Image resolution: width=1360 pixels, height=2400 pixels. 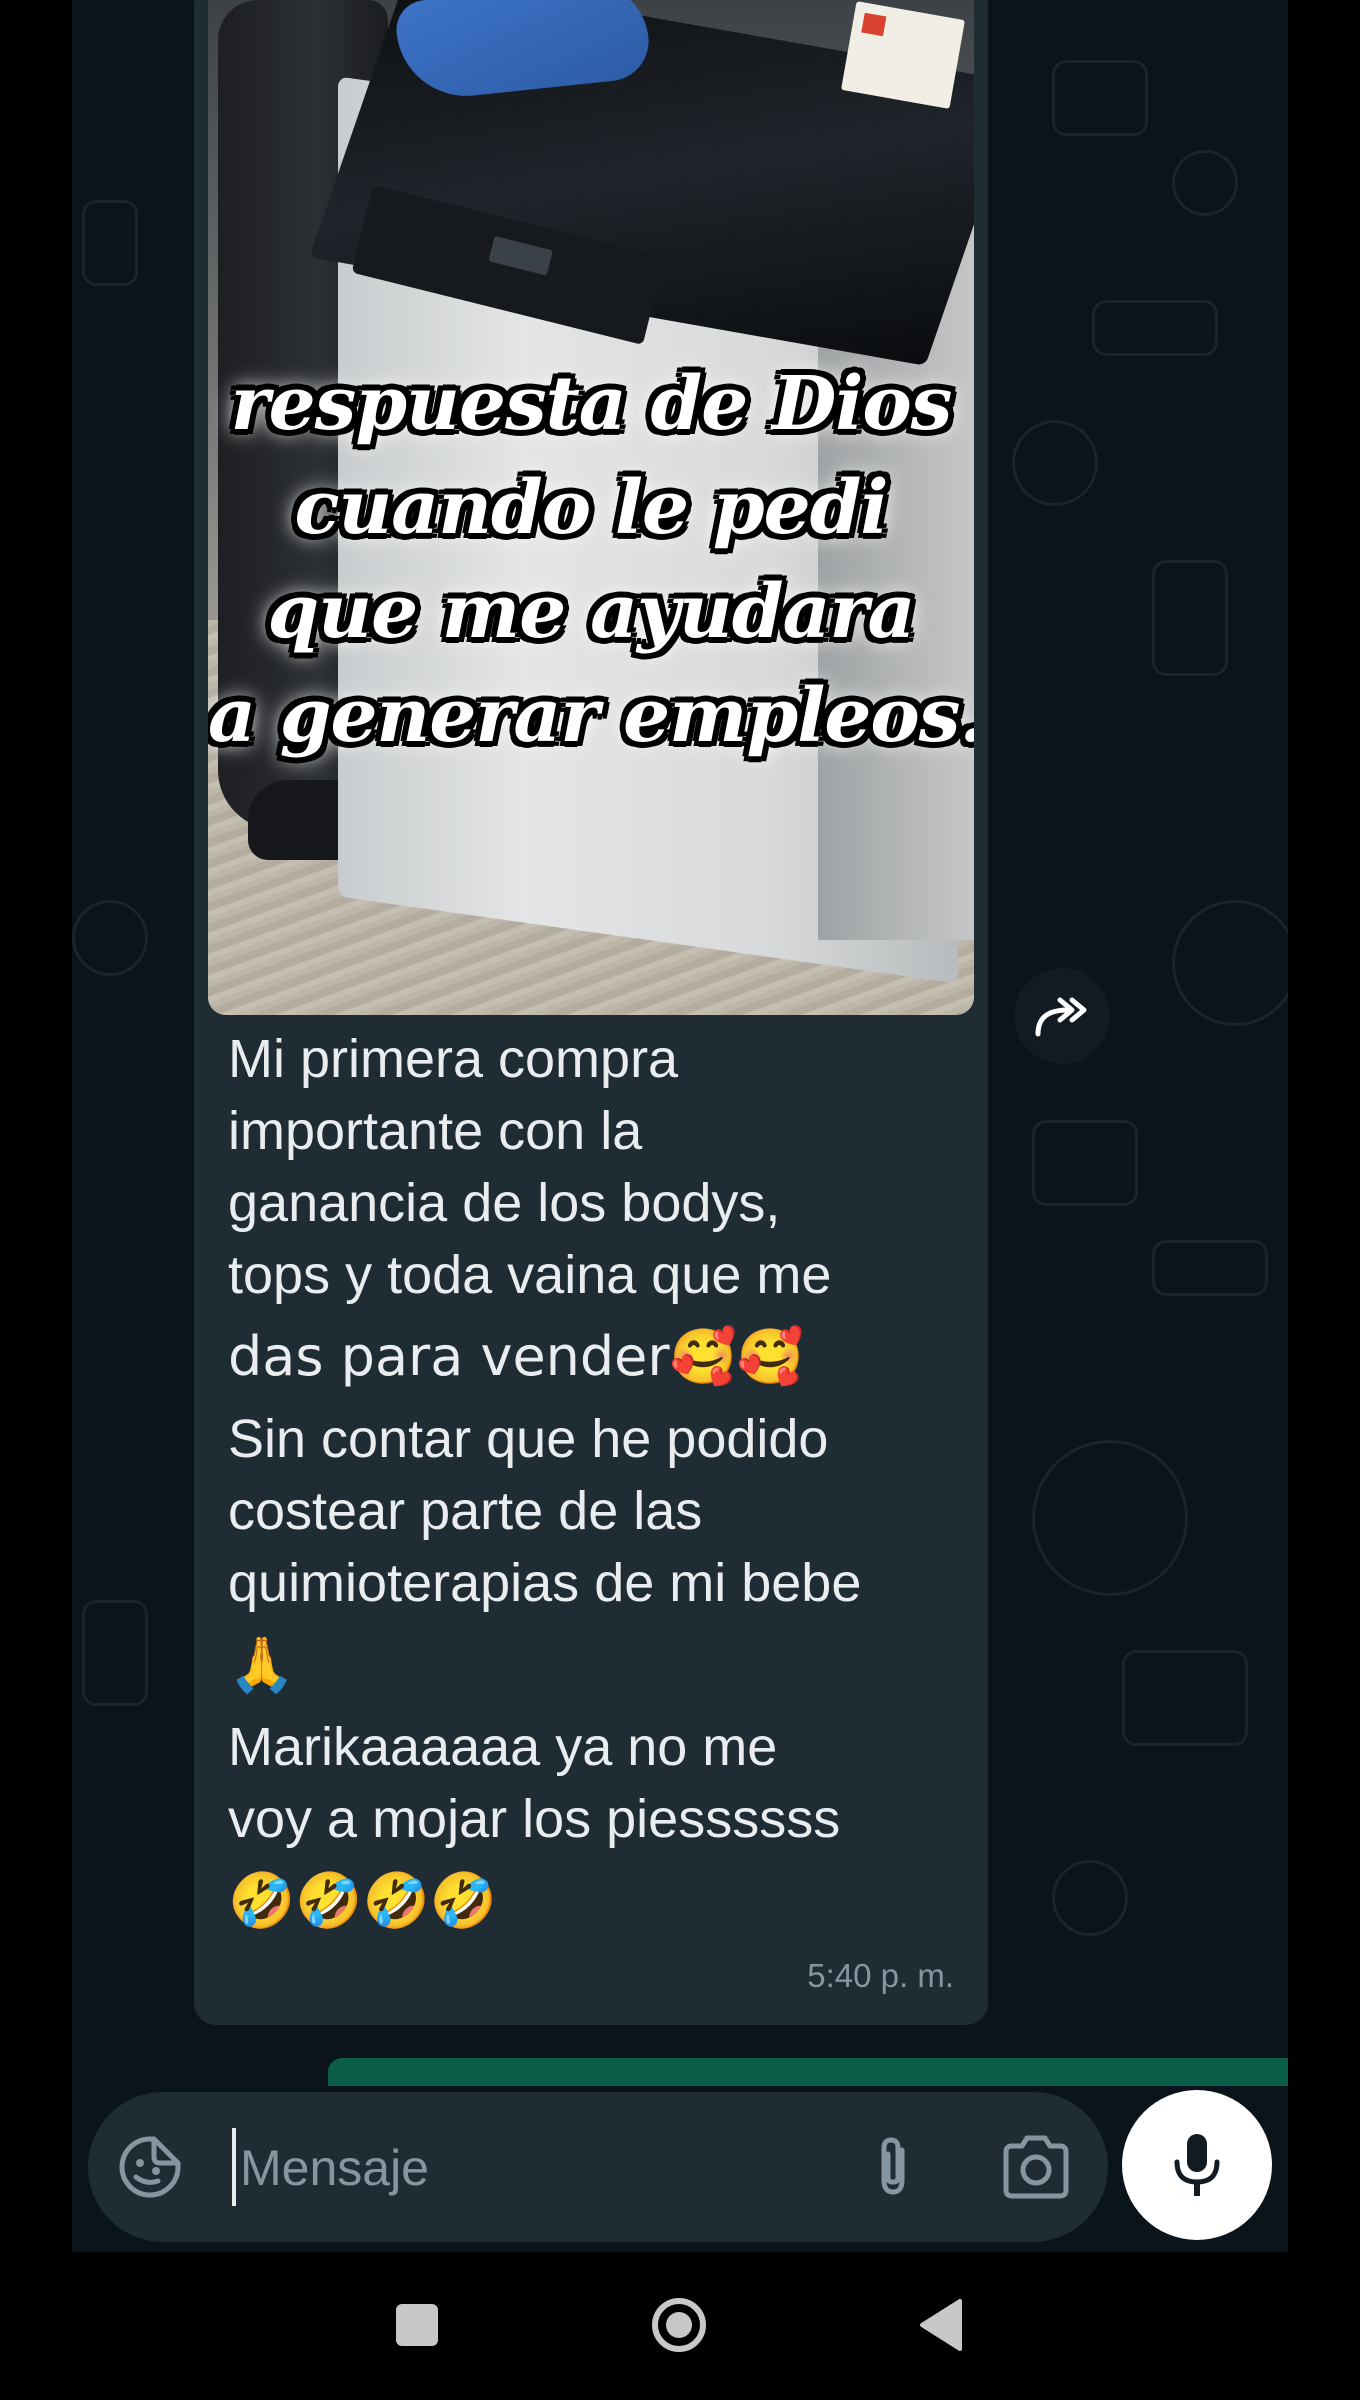 What do you see at coordinates (903, 55) in the screenshot?
I see `warning-sticker` at bounding box center [903, 55].